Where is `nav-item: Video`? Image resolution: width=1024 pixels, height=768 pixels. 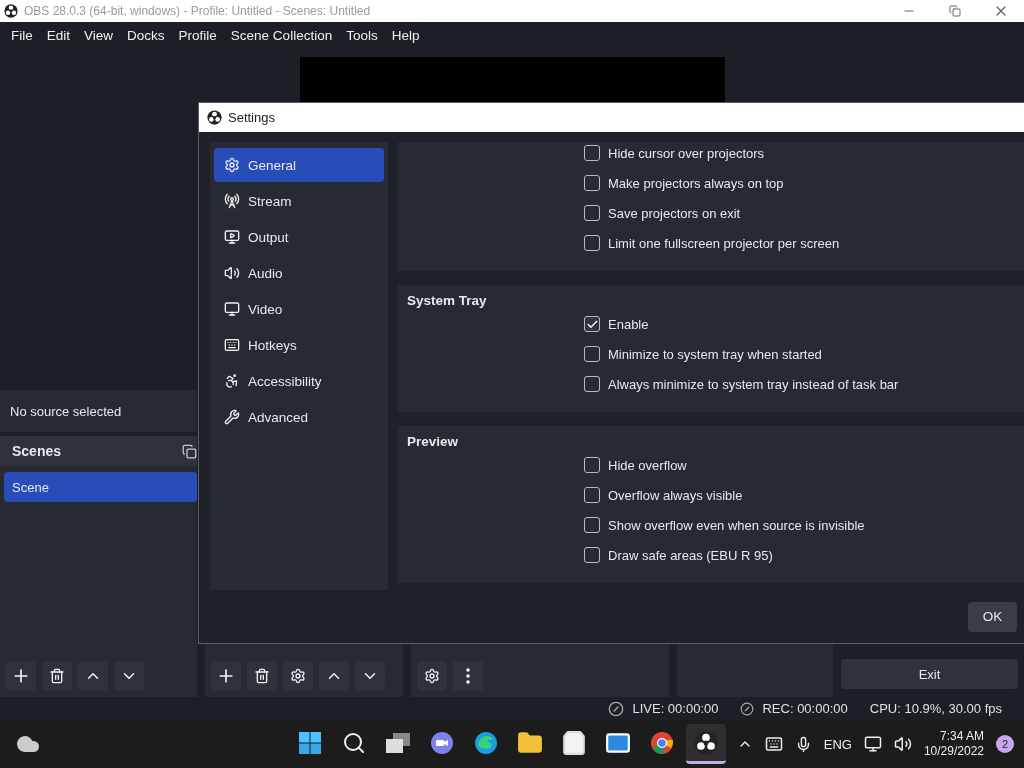
nav-item: Video is located at coordinates (299, 309).